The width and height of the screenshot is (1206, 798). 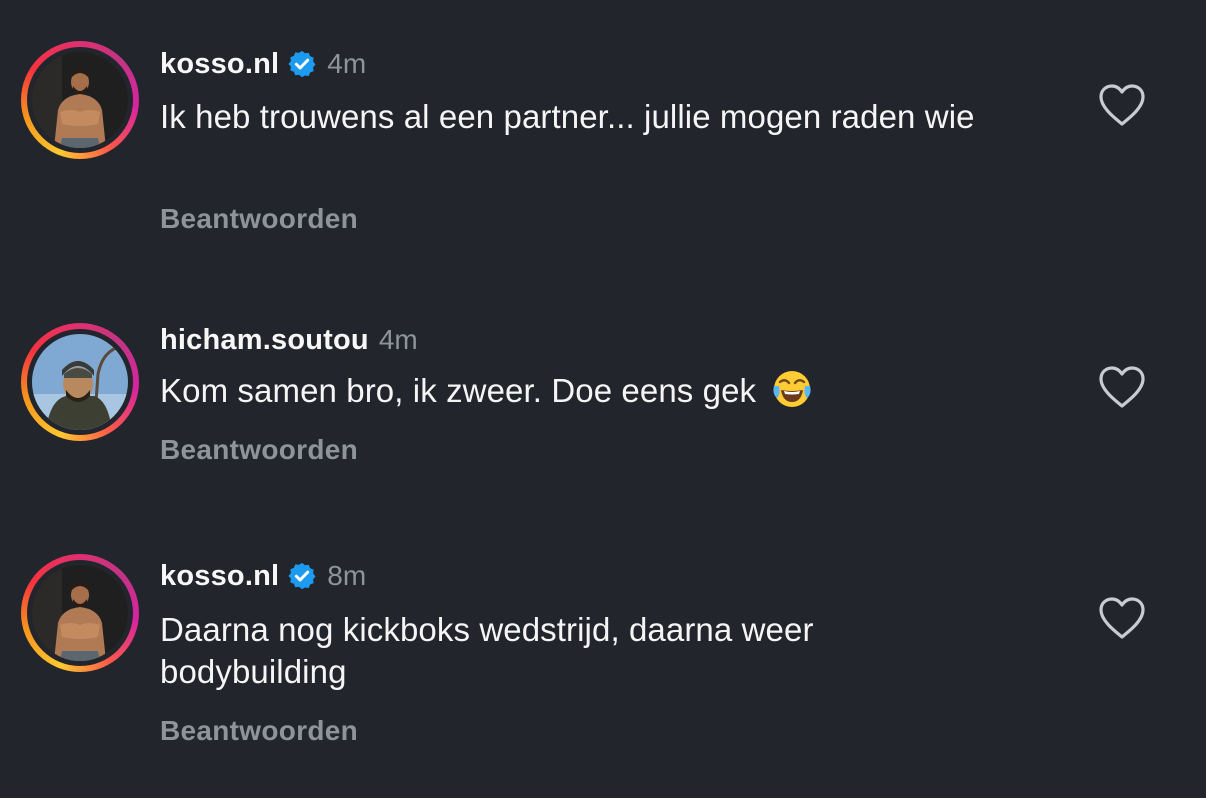 What do you see at coordinates (458, 390) in the screenshot?
I see `comment-text-body: Kom samen bro, ik zweer. Doe eens gek` at bounding box center [458, 390].